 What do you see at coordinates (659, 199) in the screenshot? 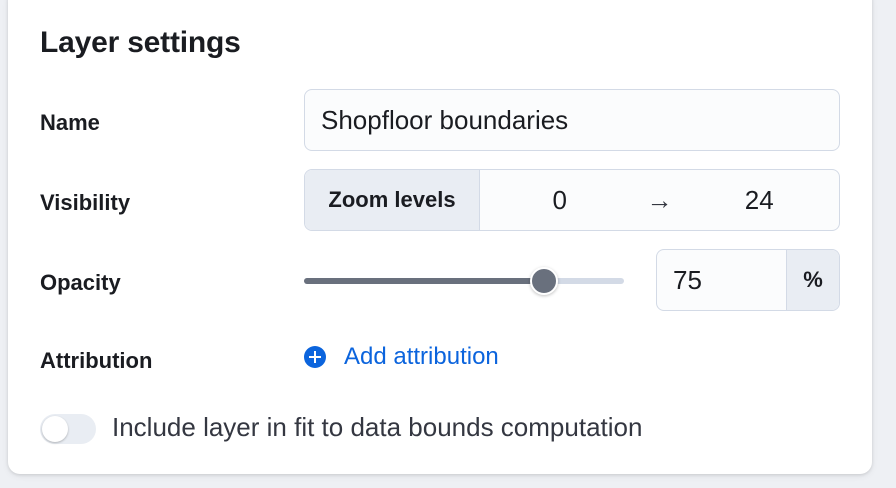
I see `arrow-right-icon: →` at bounding box center [659, 199].